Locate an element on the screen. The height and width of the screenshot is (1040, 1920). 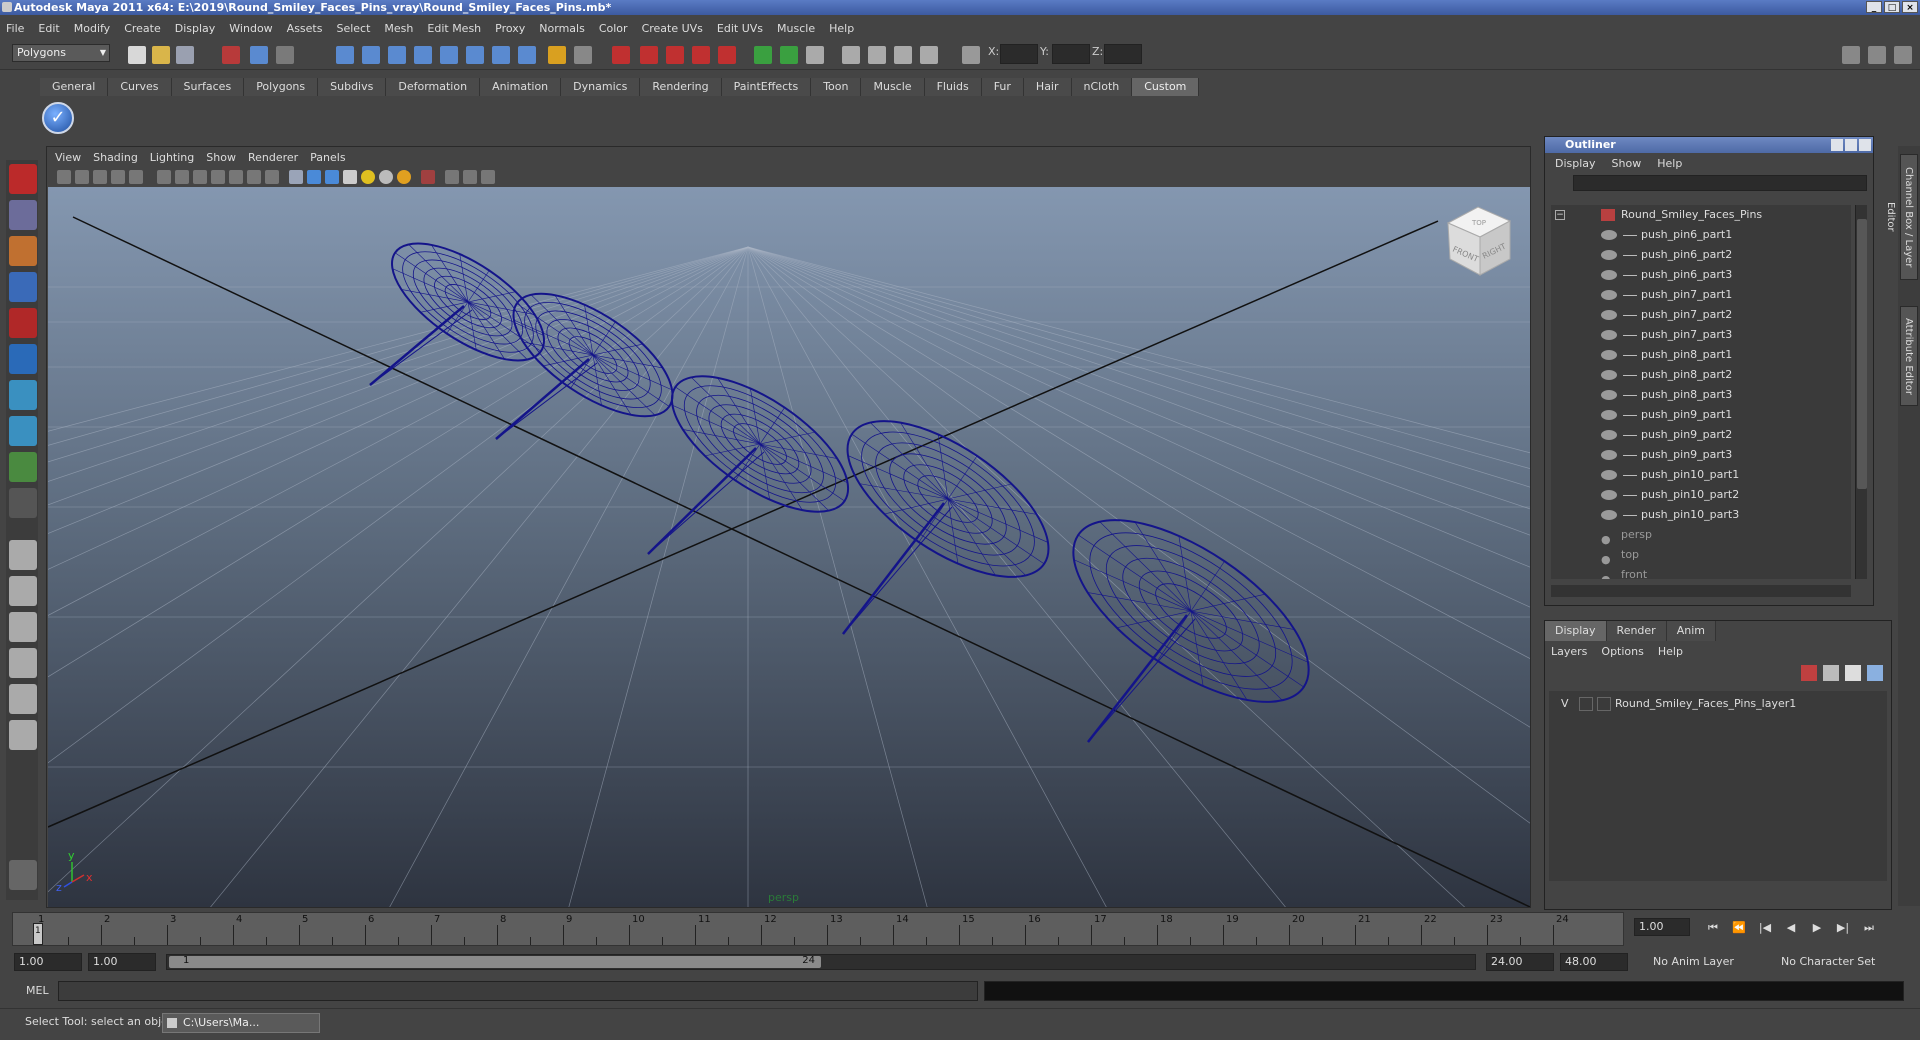
outliner-root-row: − Round_Smiley_Faces_Pins is located at coordinates (1696, 215).